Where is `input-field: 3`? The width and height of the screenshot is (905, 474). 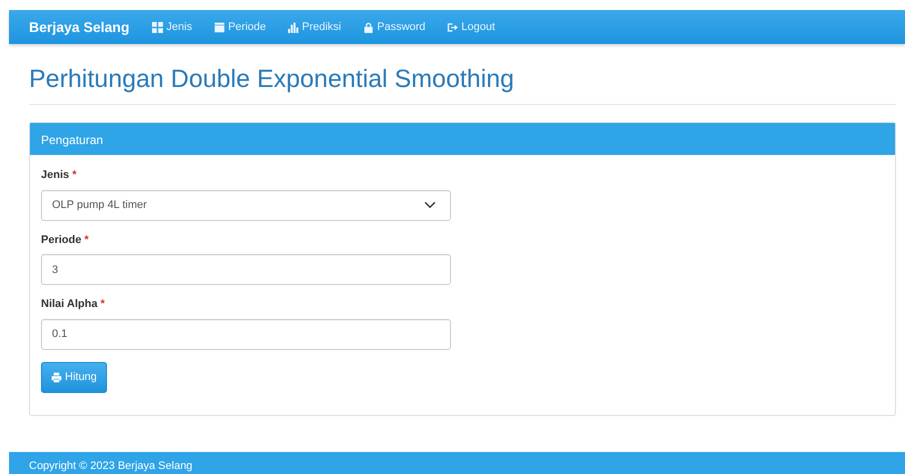 input-field: 3 is located at coordinates (246, 269).